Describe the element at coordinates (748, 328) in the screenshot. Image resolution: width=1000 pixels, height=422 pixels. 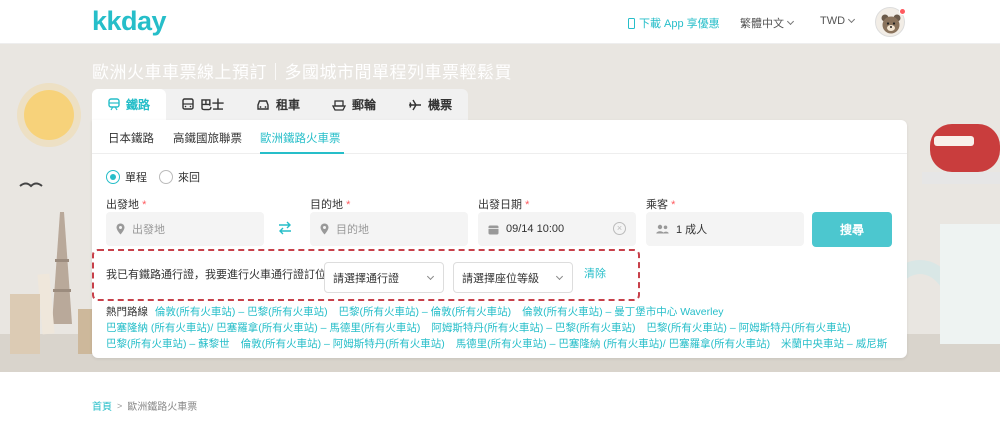
I see `hot-route-link: 巴黎(所有火車站) – 阿姆斯特丹(所有火車站)` at that location.